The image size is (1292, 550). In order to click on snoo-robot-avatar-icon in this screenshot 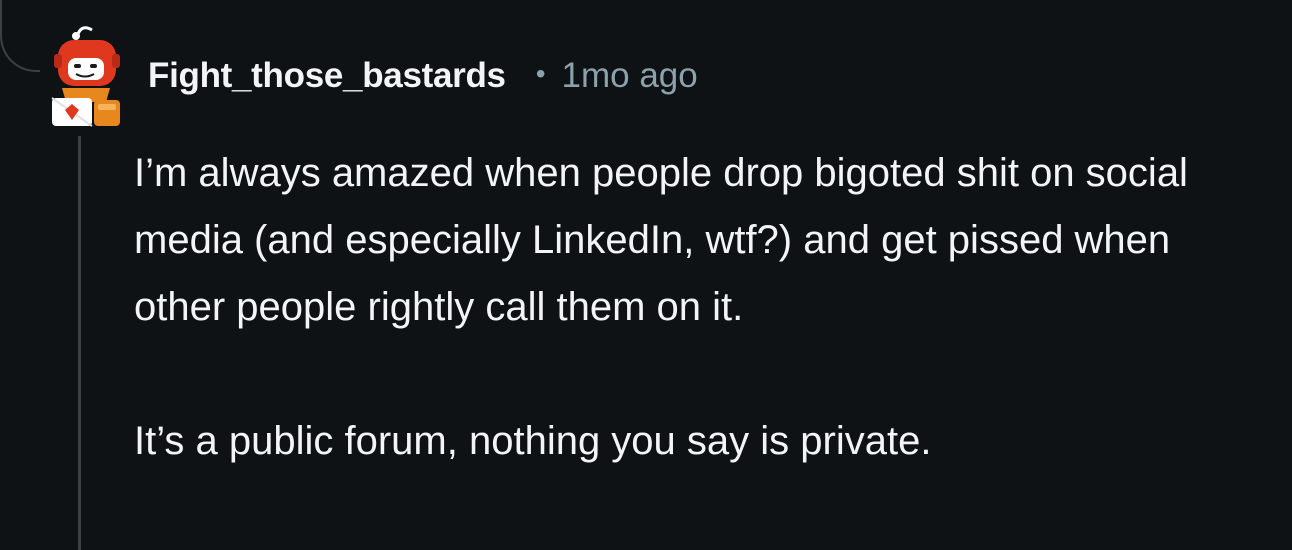, I will do `click(85, 76)`.